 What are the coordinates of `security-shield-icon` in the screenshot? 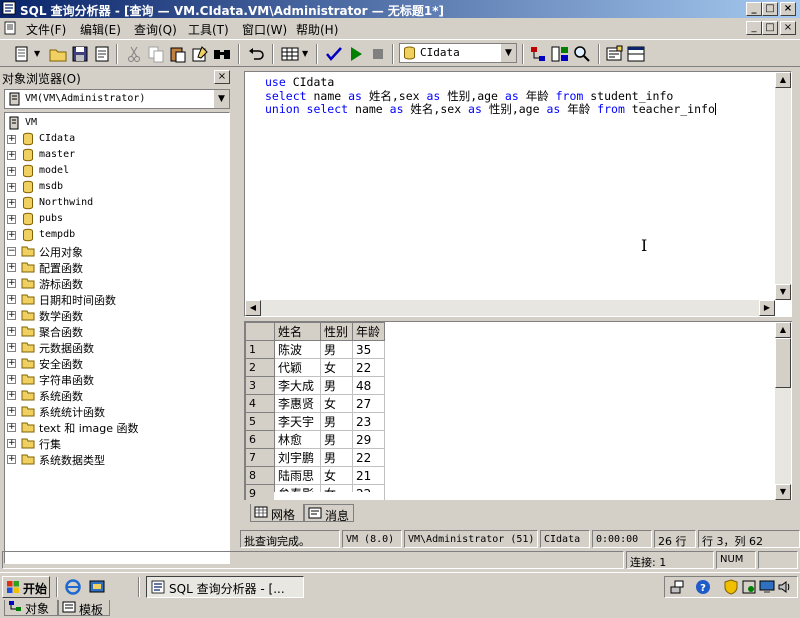 It's located at (731, 587).